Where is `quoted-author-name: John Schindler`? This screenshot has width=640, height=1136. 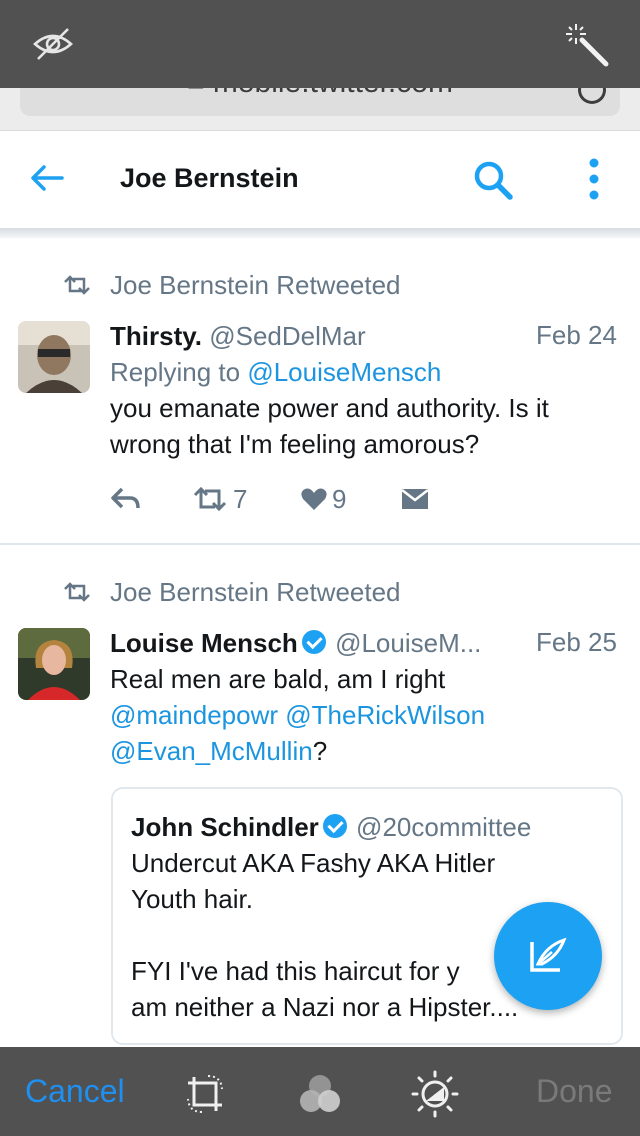 quoted-author-name: John Schindler is located at coordinates (225, 827).